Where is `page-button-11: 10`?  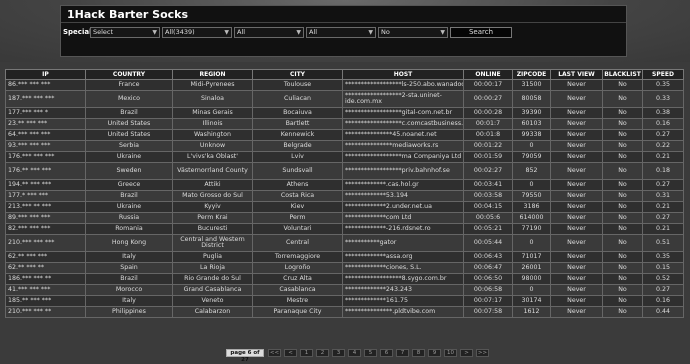 page-button-11: 10 is located at coordinates (450, 353).